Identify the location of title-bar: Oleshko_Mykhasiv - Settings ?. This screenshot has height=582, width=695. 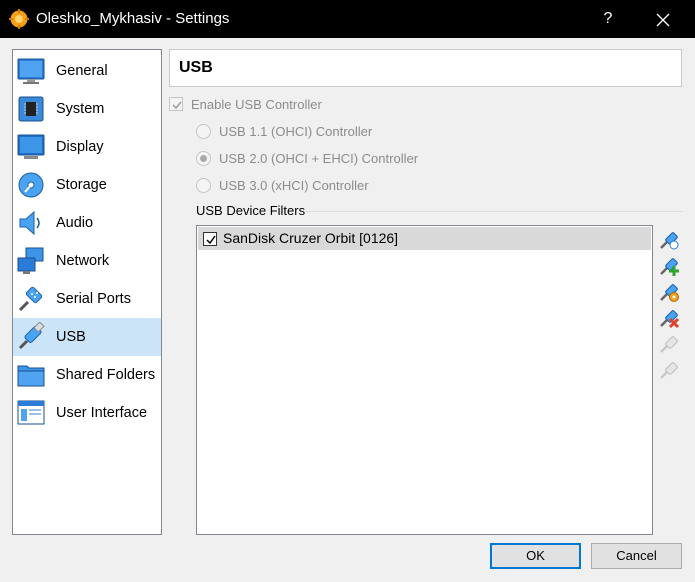
(347, 19).